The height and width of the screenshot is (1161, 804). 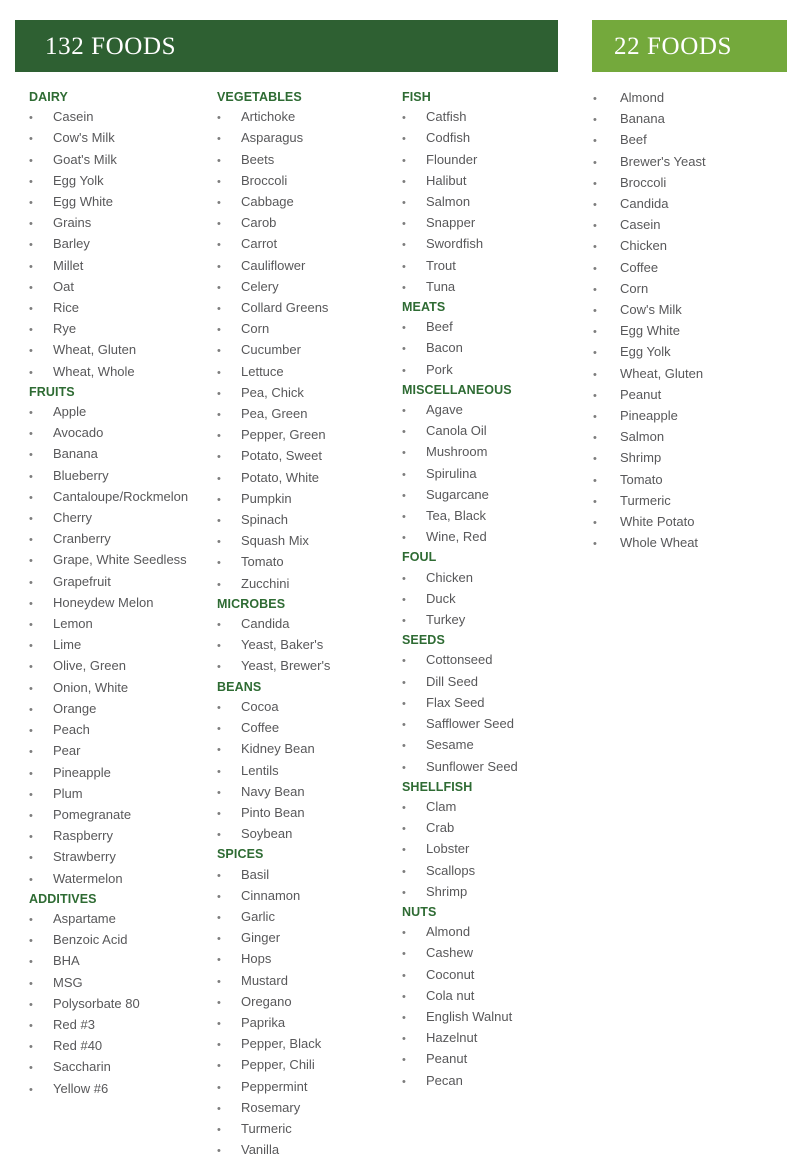 I want to click on list-item-label: Rye, so click(x=65, y=329).